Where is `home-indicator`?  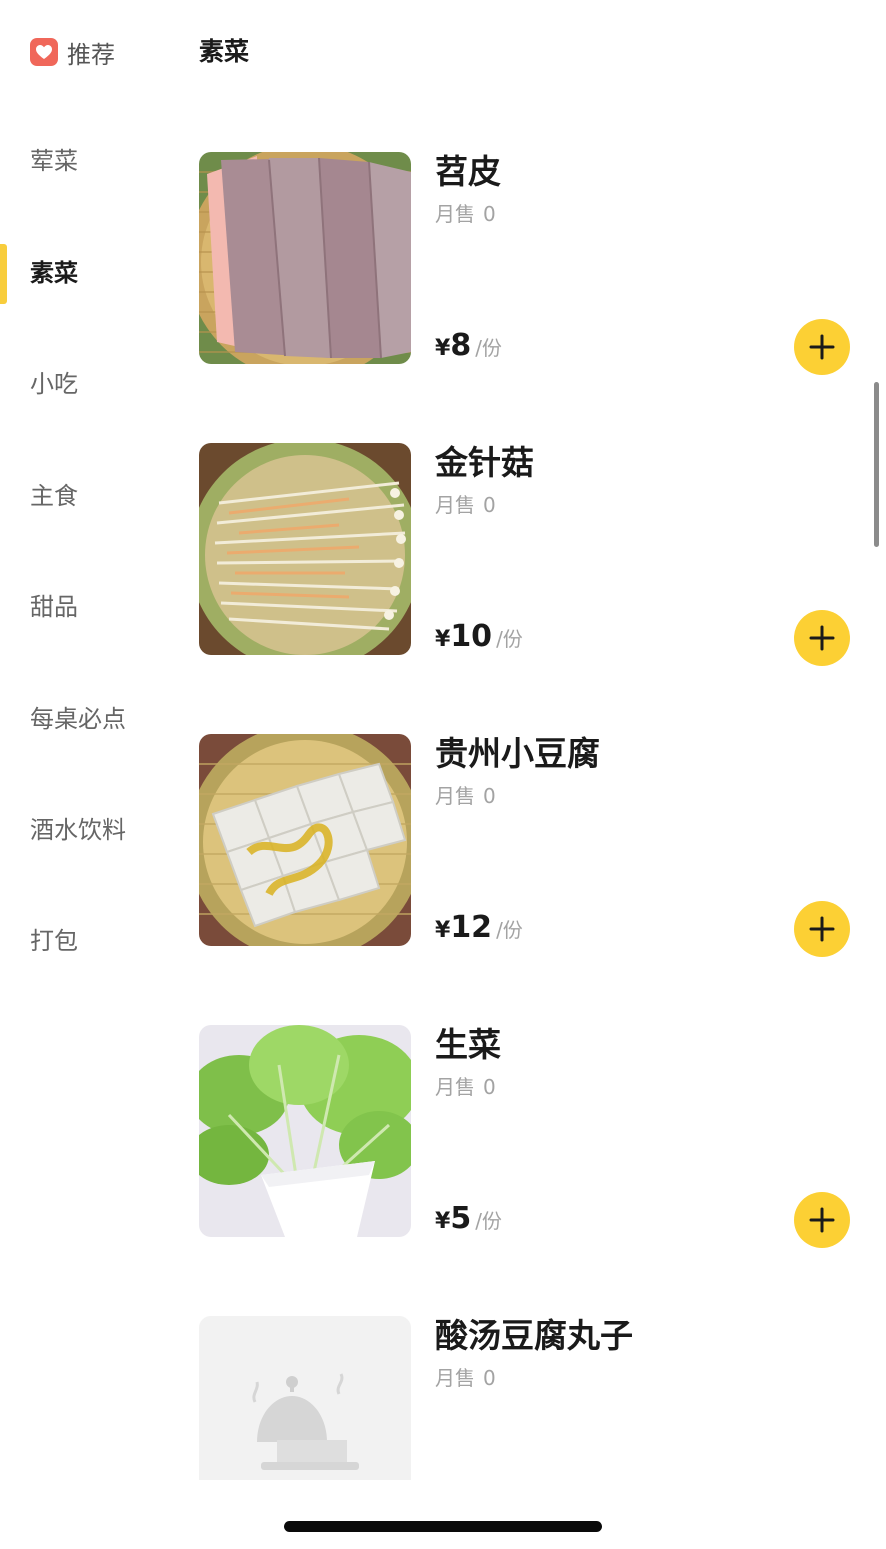
home-indicator is located at coordinates (443, 1526).